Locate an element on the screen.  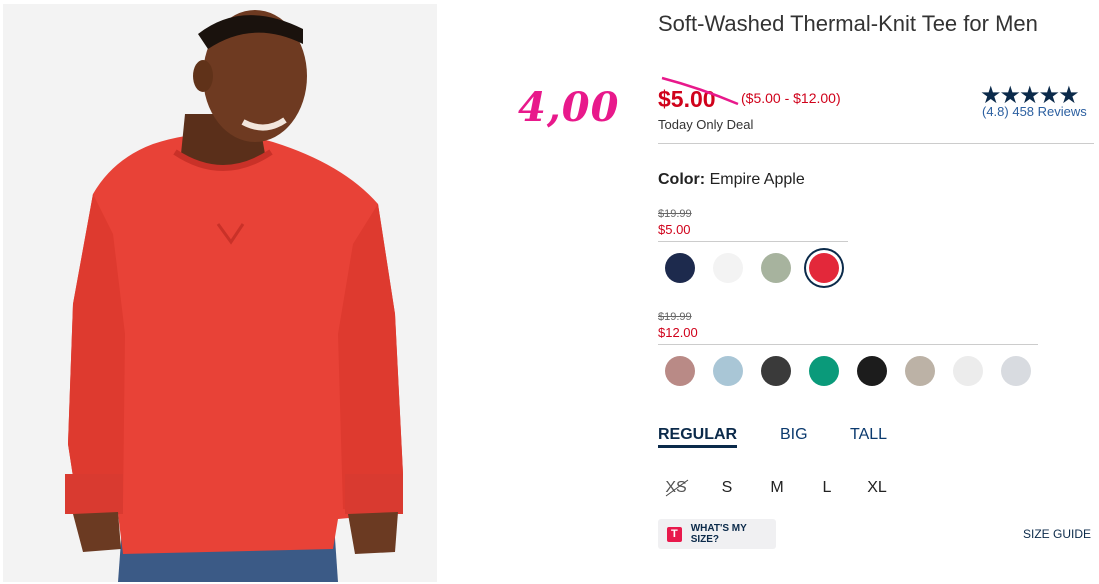
swatch-sage is located at coordinates (776, 268).